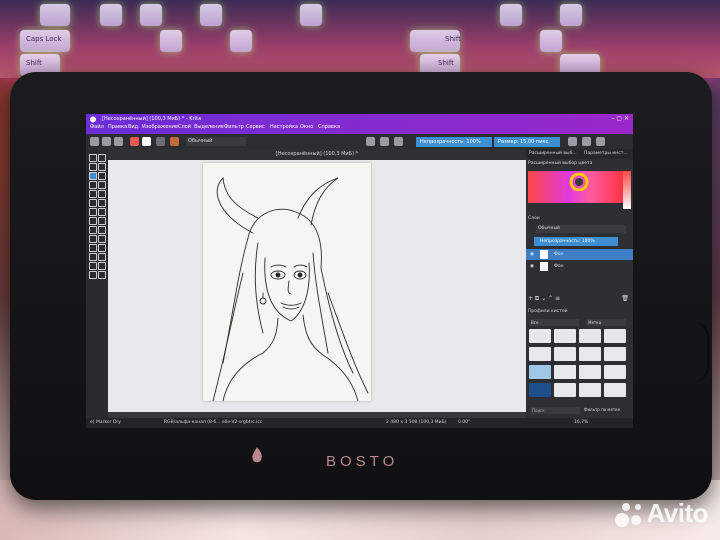 The image size is (720, 540). I want to click on color-selector, so click(579, 187).